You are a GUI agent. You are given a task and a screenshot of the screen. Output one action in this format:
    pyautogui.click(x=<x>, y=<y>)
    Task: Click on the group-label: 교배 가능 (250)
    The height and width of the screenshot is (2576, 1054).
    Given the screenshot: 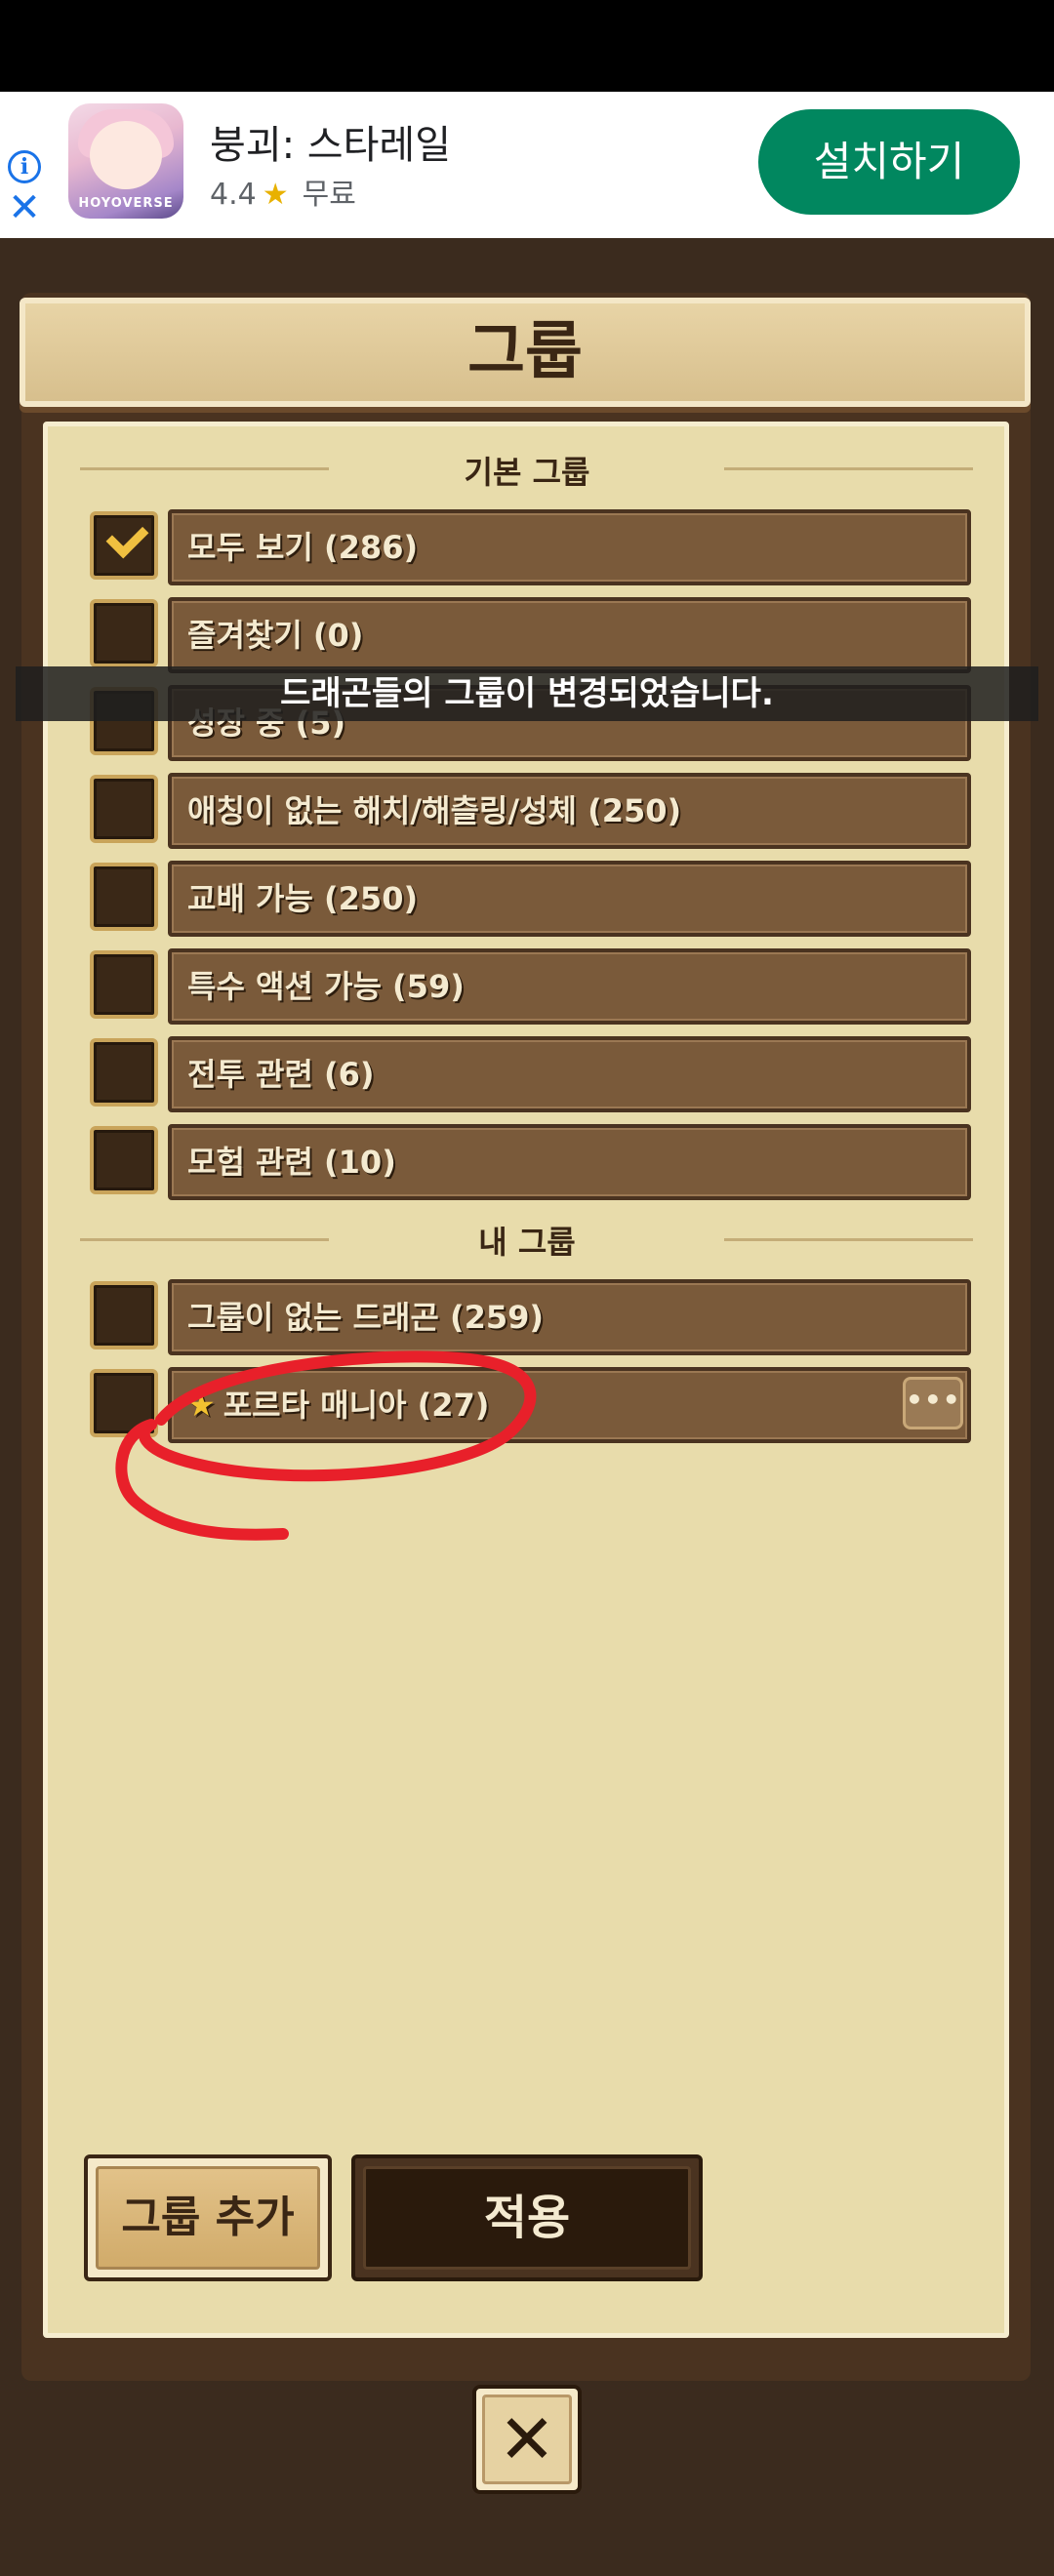 What is the action you would take?
    pyautogui.click(x=302, y=899)
    